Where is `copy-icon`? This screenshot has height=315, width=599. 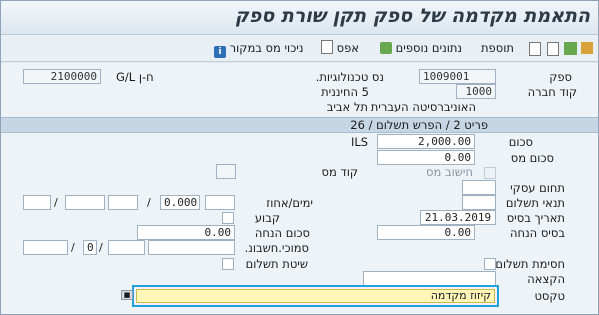 copy-icon is located at coordinates (535, 49).